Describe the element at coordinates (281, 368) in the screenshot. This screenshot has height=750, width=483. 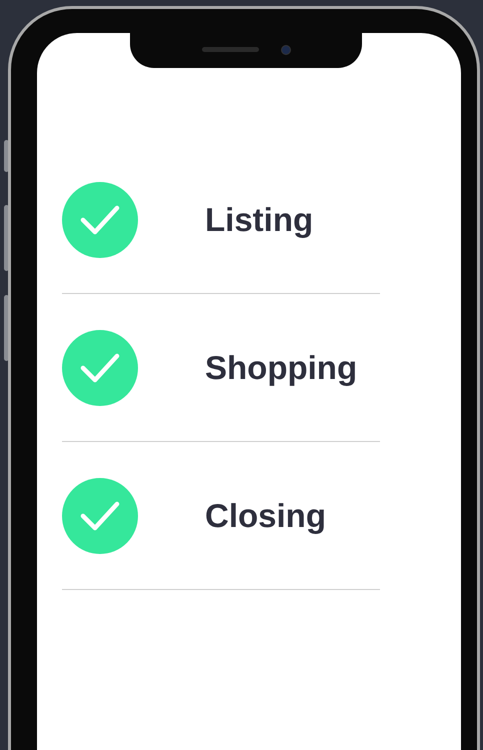
I see `step-label: Shopping` at that location.